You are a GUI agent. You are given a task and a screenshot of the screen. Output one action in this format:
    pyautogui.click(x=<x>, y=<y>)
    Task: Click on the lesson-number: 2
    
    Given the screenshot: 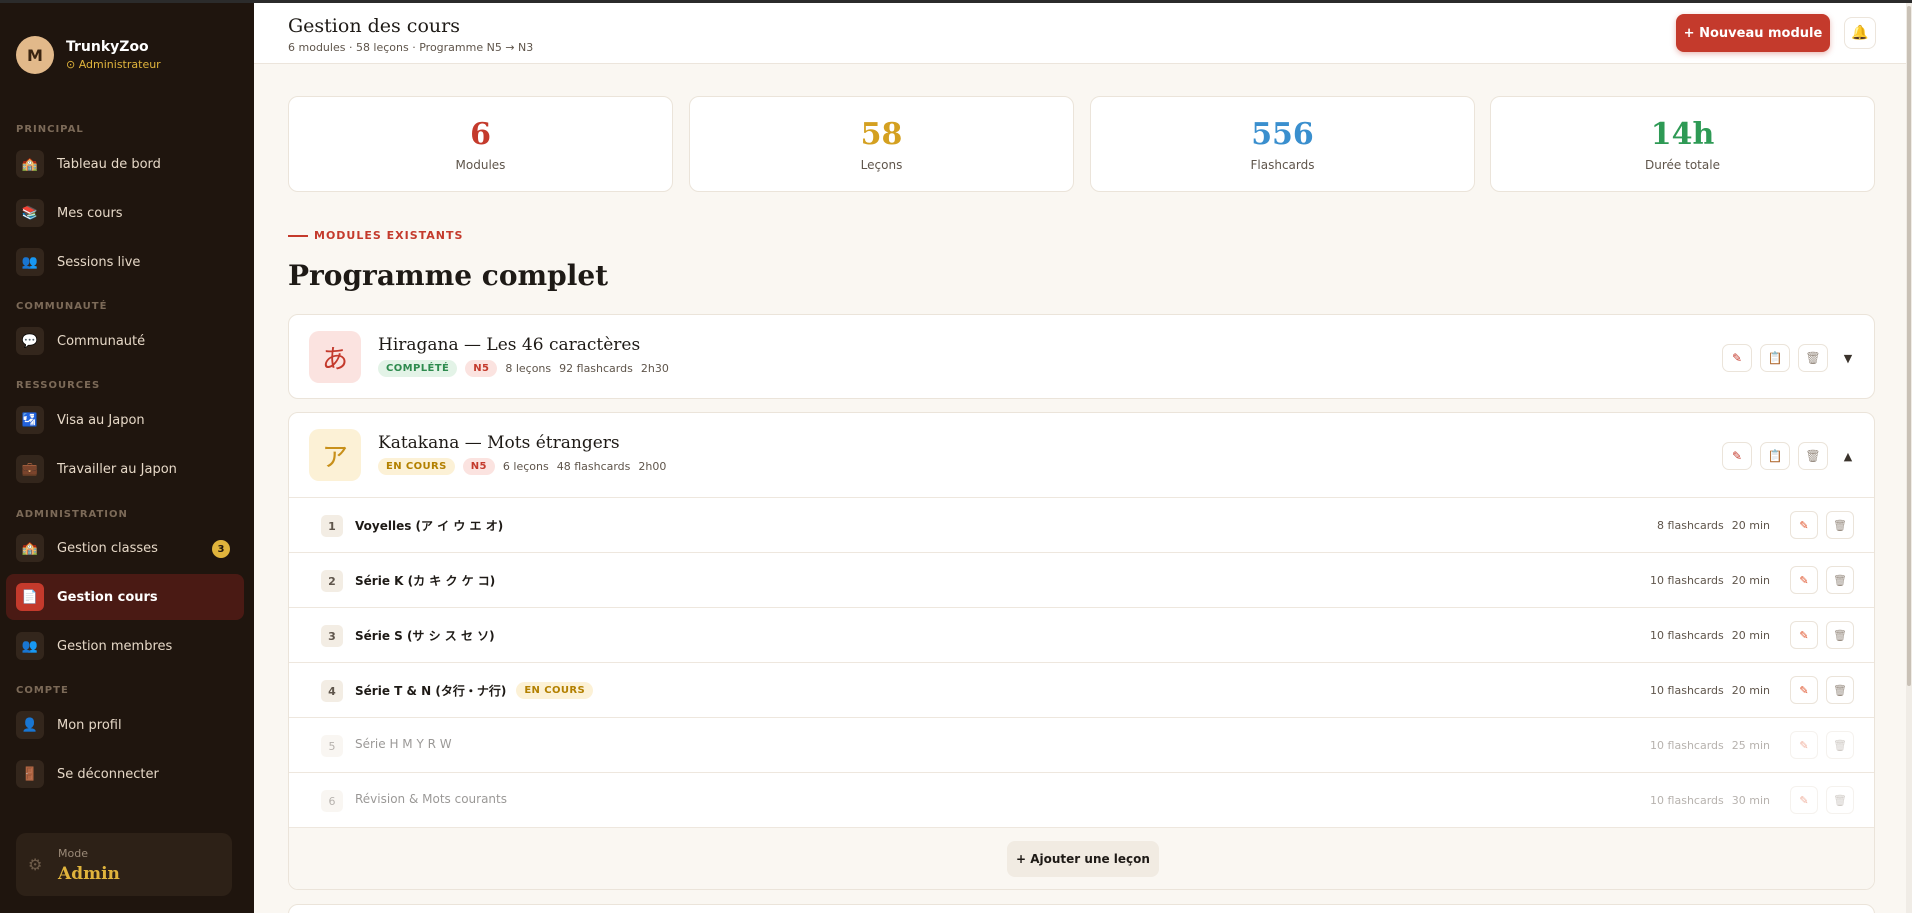 What is the action you would take?
    pyautogui.click(x=332, y=581)
    